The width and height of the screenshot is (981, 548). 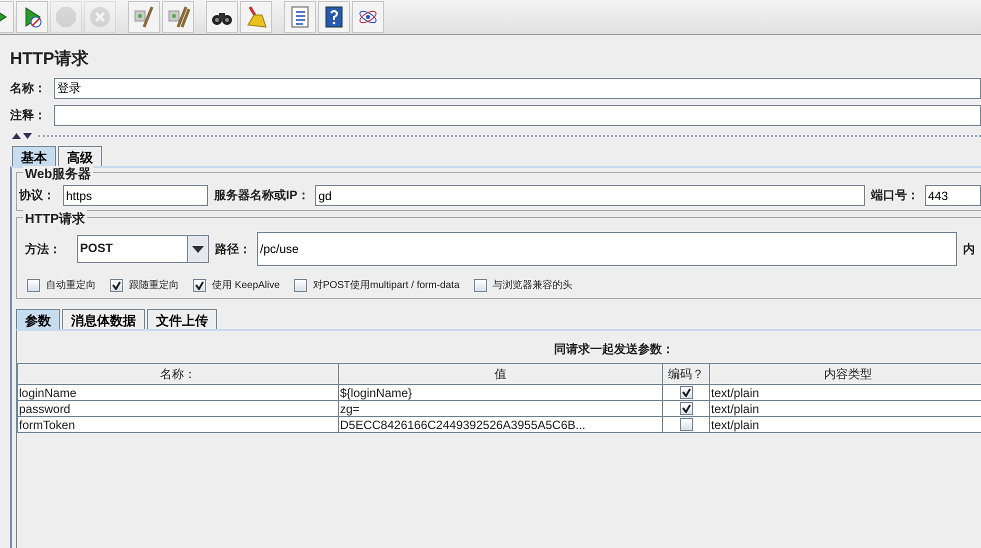 What do you see at coordinates (55, 219) in the screenshot?
I see `section-title: HTTP请求` at bounding box center [55, 219].